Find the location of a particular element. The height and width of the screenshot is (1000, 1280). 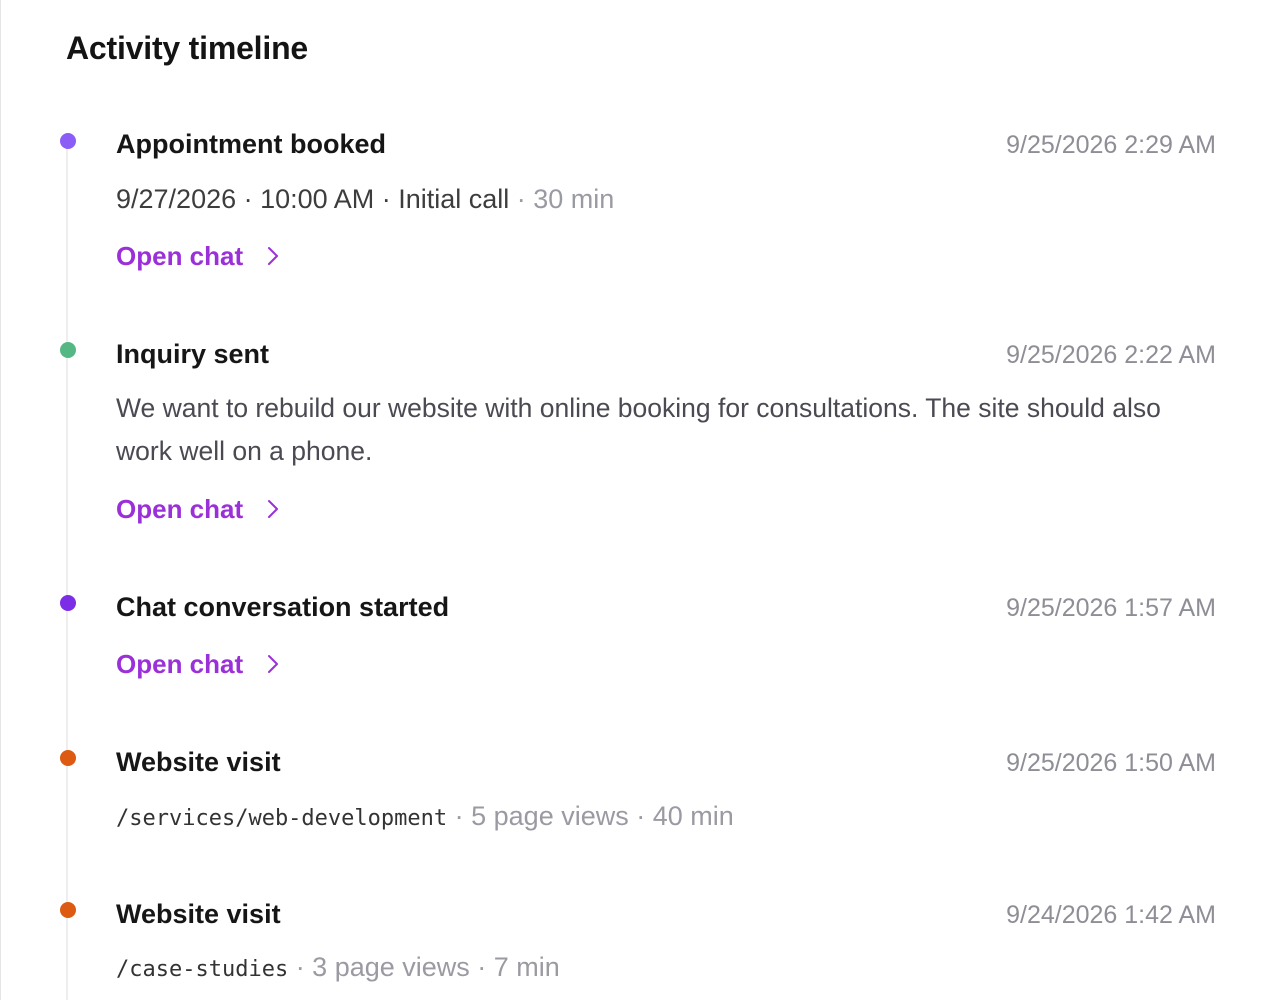

visit-stats: · 5 page views · 40 min is located at coordinates (590, 816).